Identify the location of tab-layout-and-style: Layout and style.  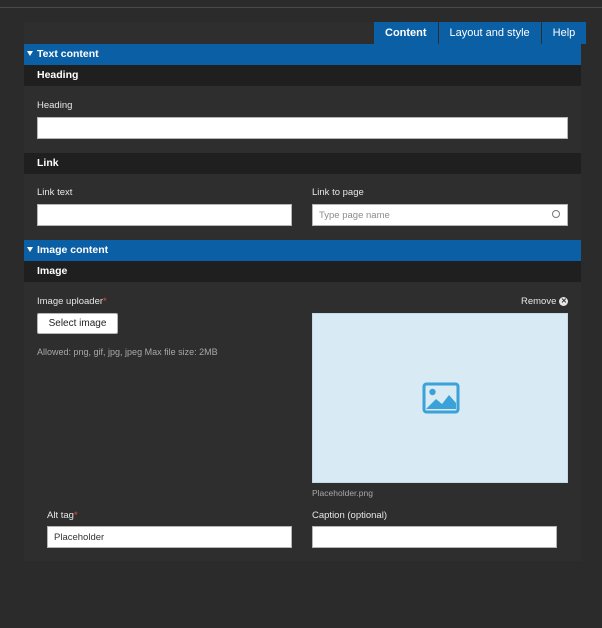
(489, 33).